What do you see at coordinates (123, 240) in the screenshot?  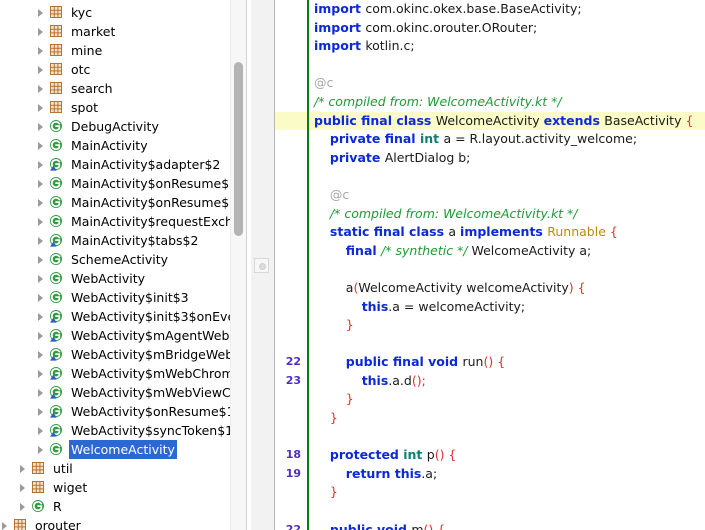 I see `tree-item-mainactivity-tabs-2: MainActivity$tabs$2` at bounding box center [123, 240].